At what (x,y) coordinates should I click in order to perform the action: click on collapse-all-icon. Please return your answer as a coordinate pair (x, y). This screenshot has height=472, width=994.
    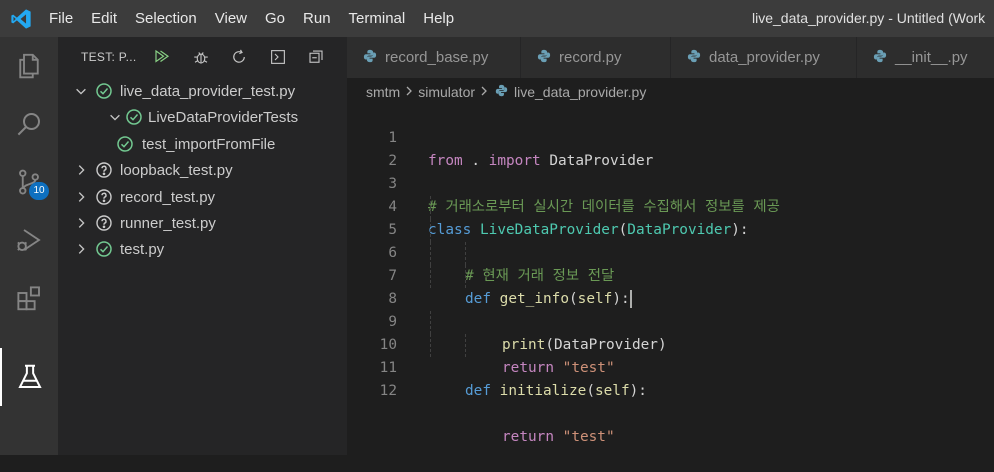
    Looking at the image, I should click on (316, 57).